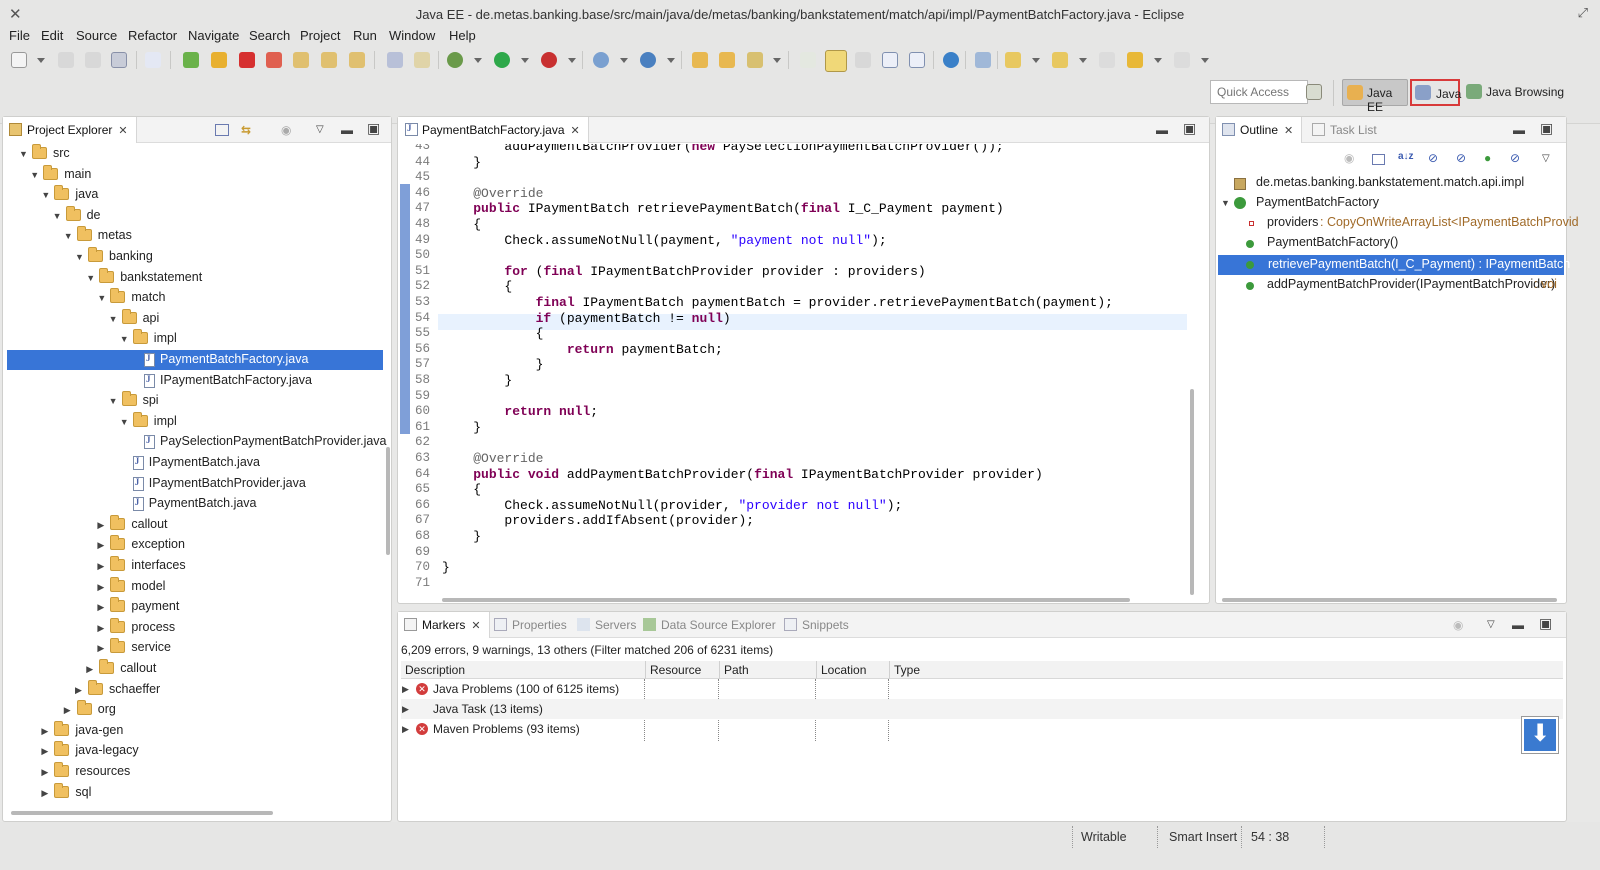  What do you see at coordinates (96, 35) in the screenshot?
I see `menu-source: Source` at bounding box center [96, 35].